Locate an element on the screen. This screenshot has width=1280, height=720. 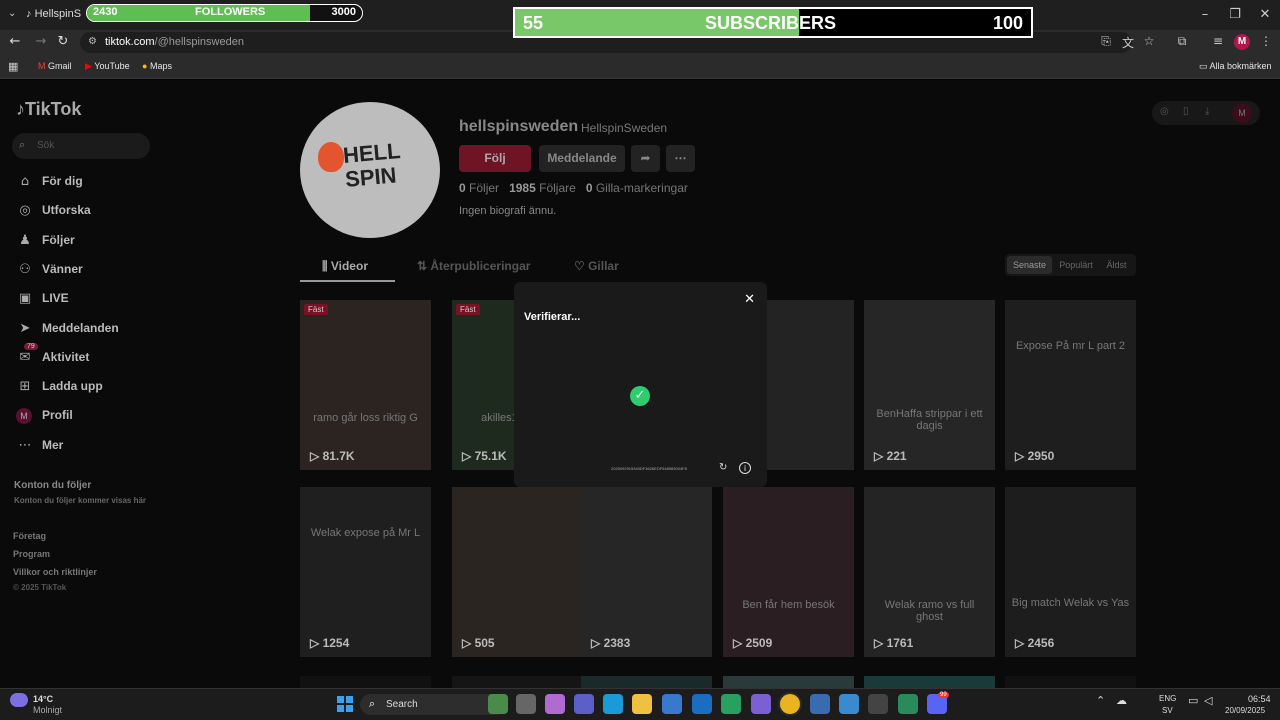
tab-reposts: ⇅ Återpubliceringar is located at coordinates (473, 266).